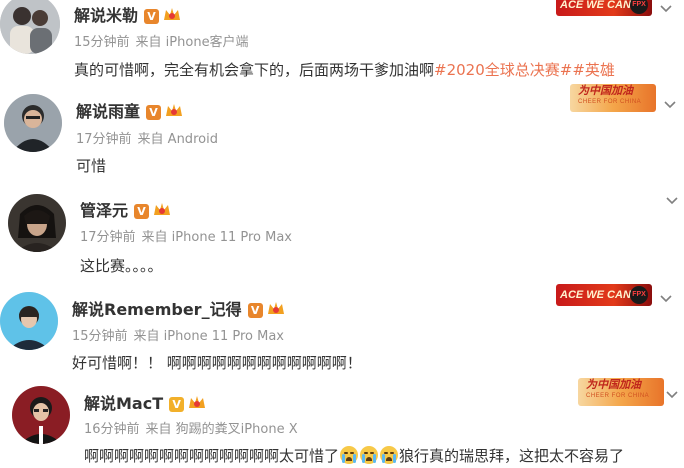  I want to click on username: 管泽元 V, so click(125, 211).